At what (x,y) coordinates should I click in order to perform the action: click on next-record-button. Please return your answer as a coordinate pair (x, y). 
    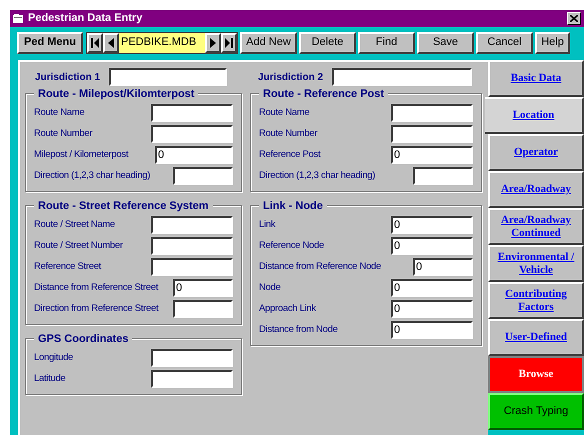
    Looking at the image, I should click on (213, 42).